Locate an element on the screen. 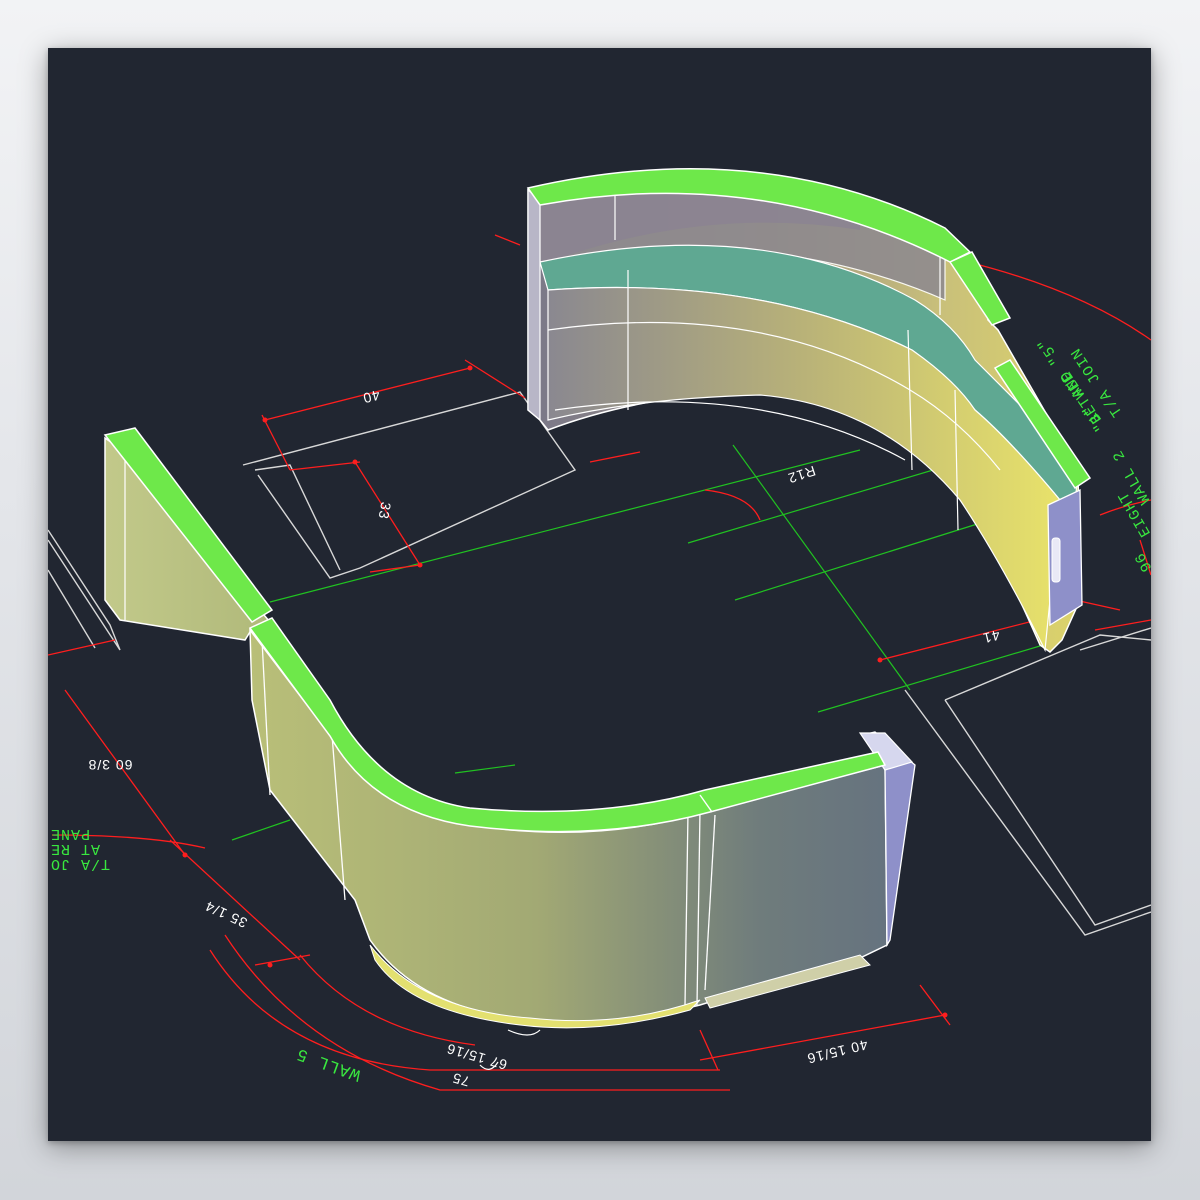  dim-75: 75 is located at coordinates (460, 1080).